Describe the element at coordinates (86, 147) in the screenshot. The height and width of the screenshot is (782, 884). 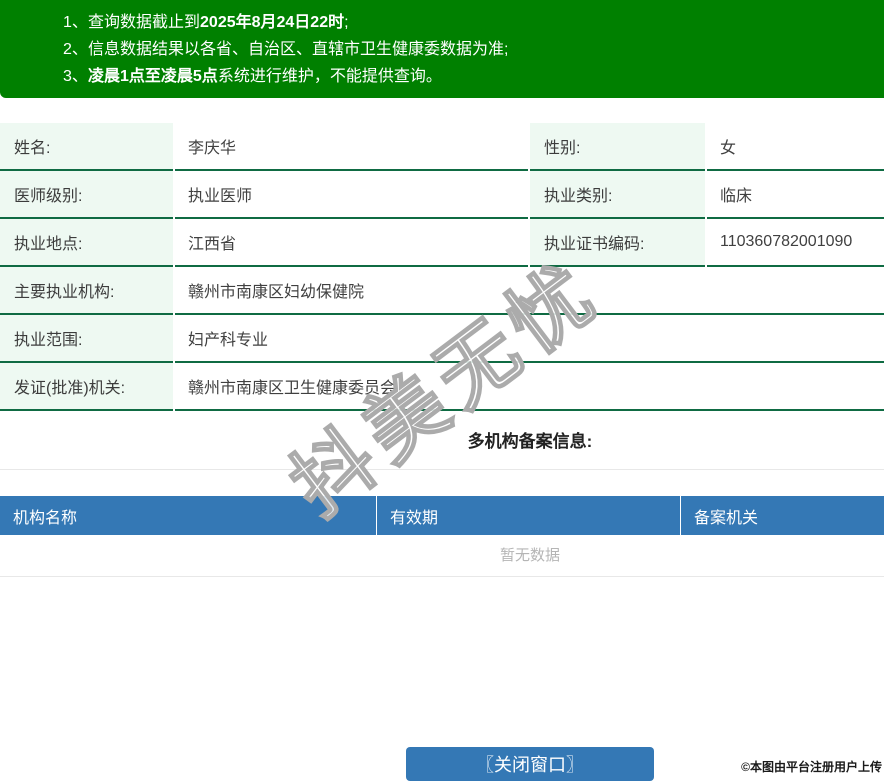
I see `name-label: 姓名:` at that location.